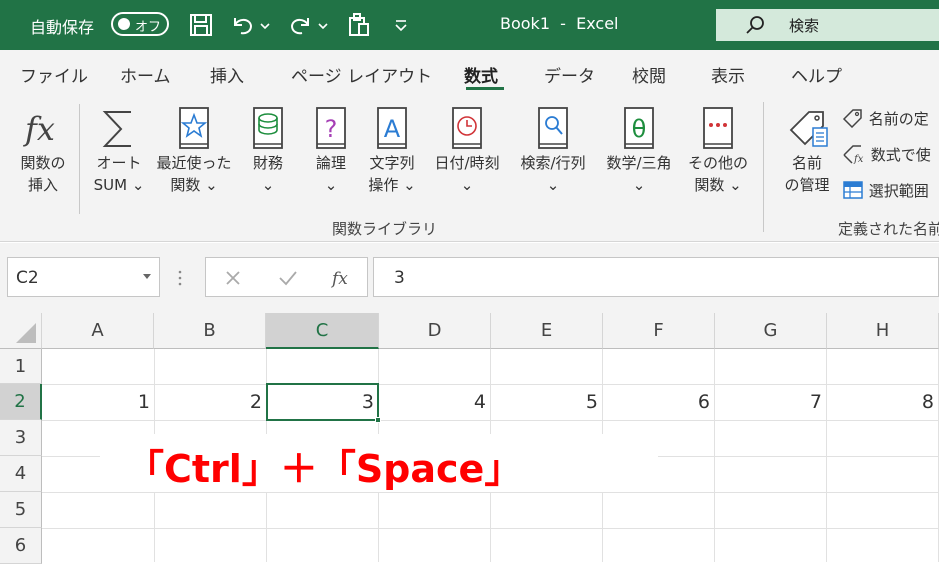 This screenshot has height=564, width=939. I want to click on text-button: A 文字列 操作 ⌄, so click(392, 151).